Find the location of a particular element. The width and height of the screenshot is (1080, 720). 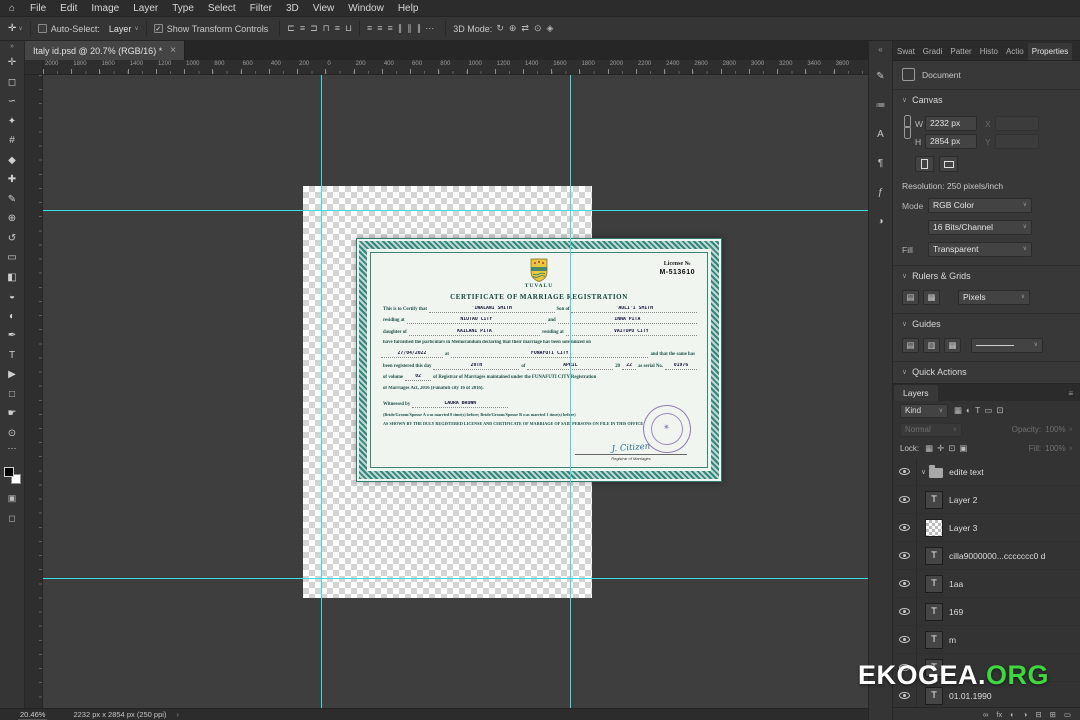

character-panel-icon: A is located at coordinates (880, 134).